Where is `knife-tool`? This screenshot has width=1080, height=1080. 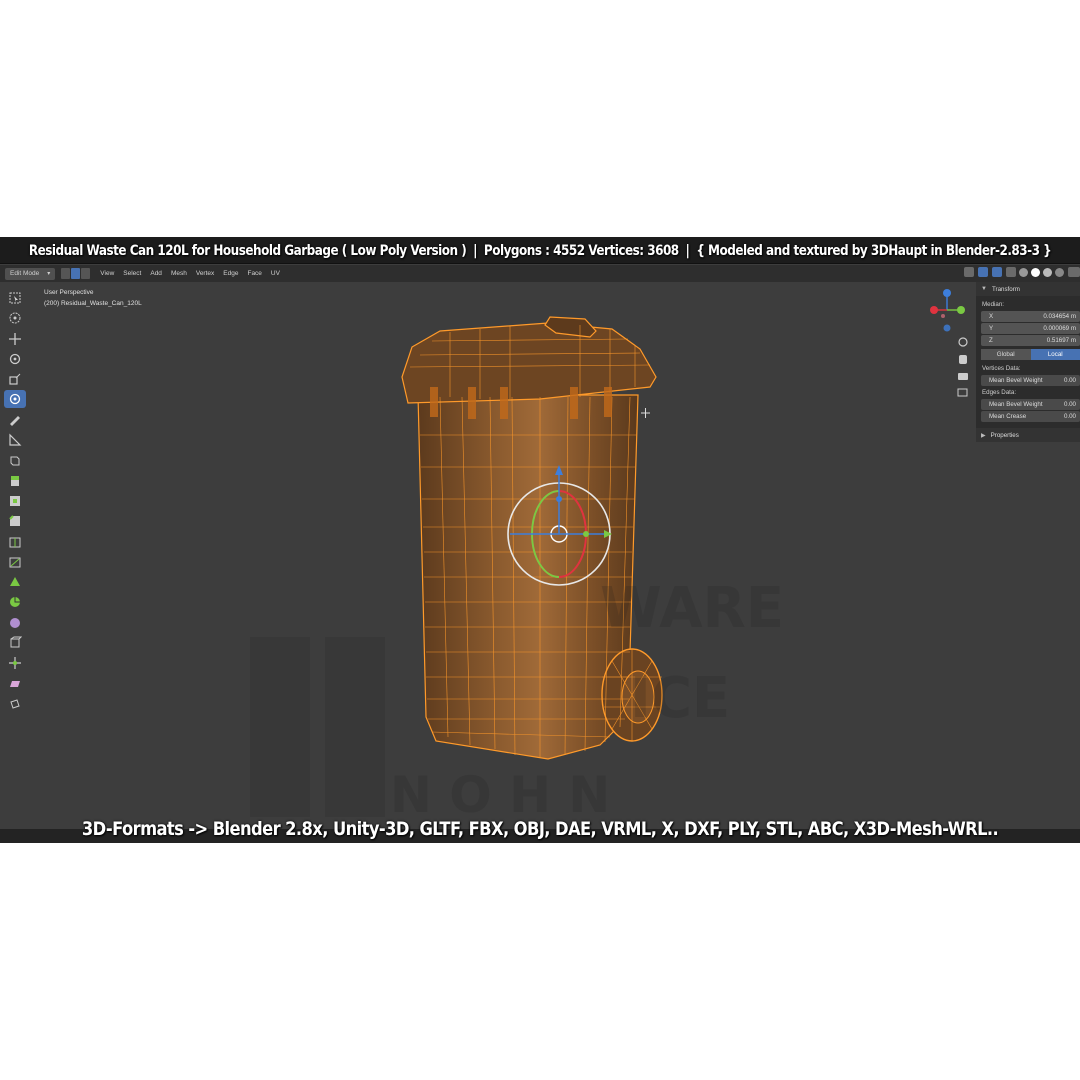 knife-tool is located at coordinates (15, 562).